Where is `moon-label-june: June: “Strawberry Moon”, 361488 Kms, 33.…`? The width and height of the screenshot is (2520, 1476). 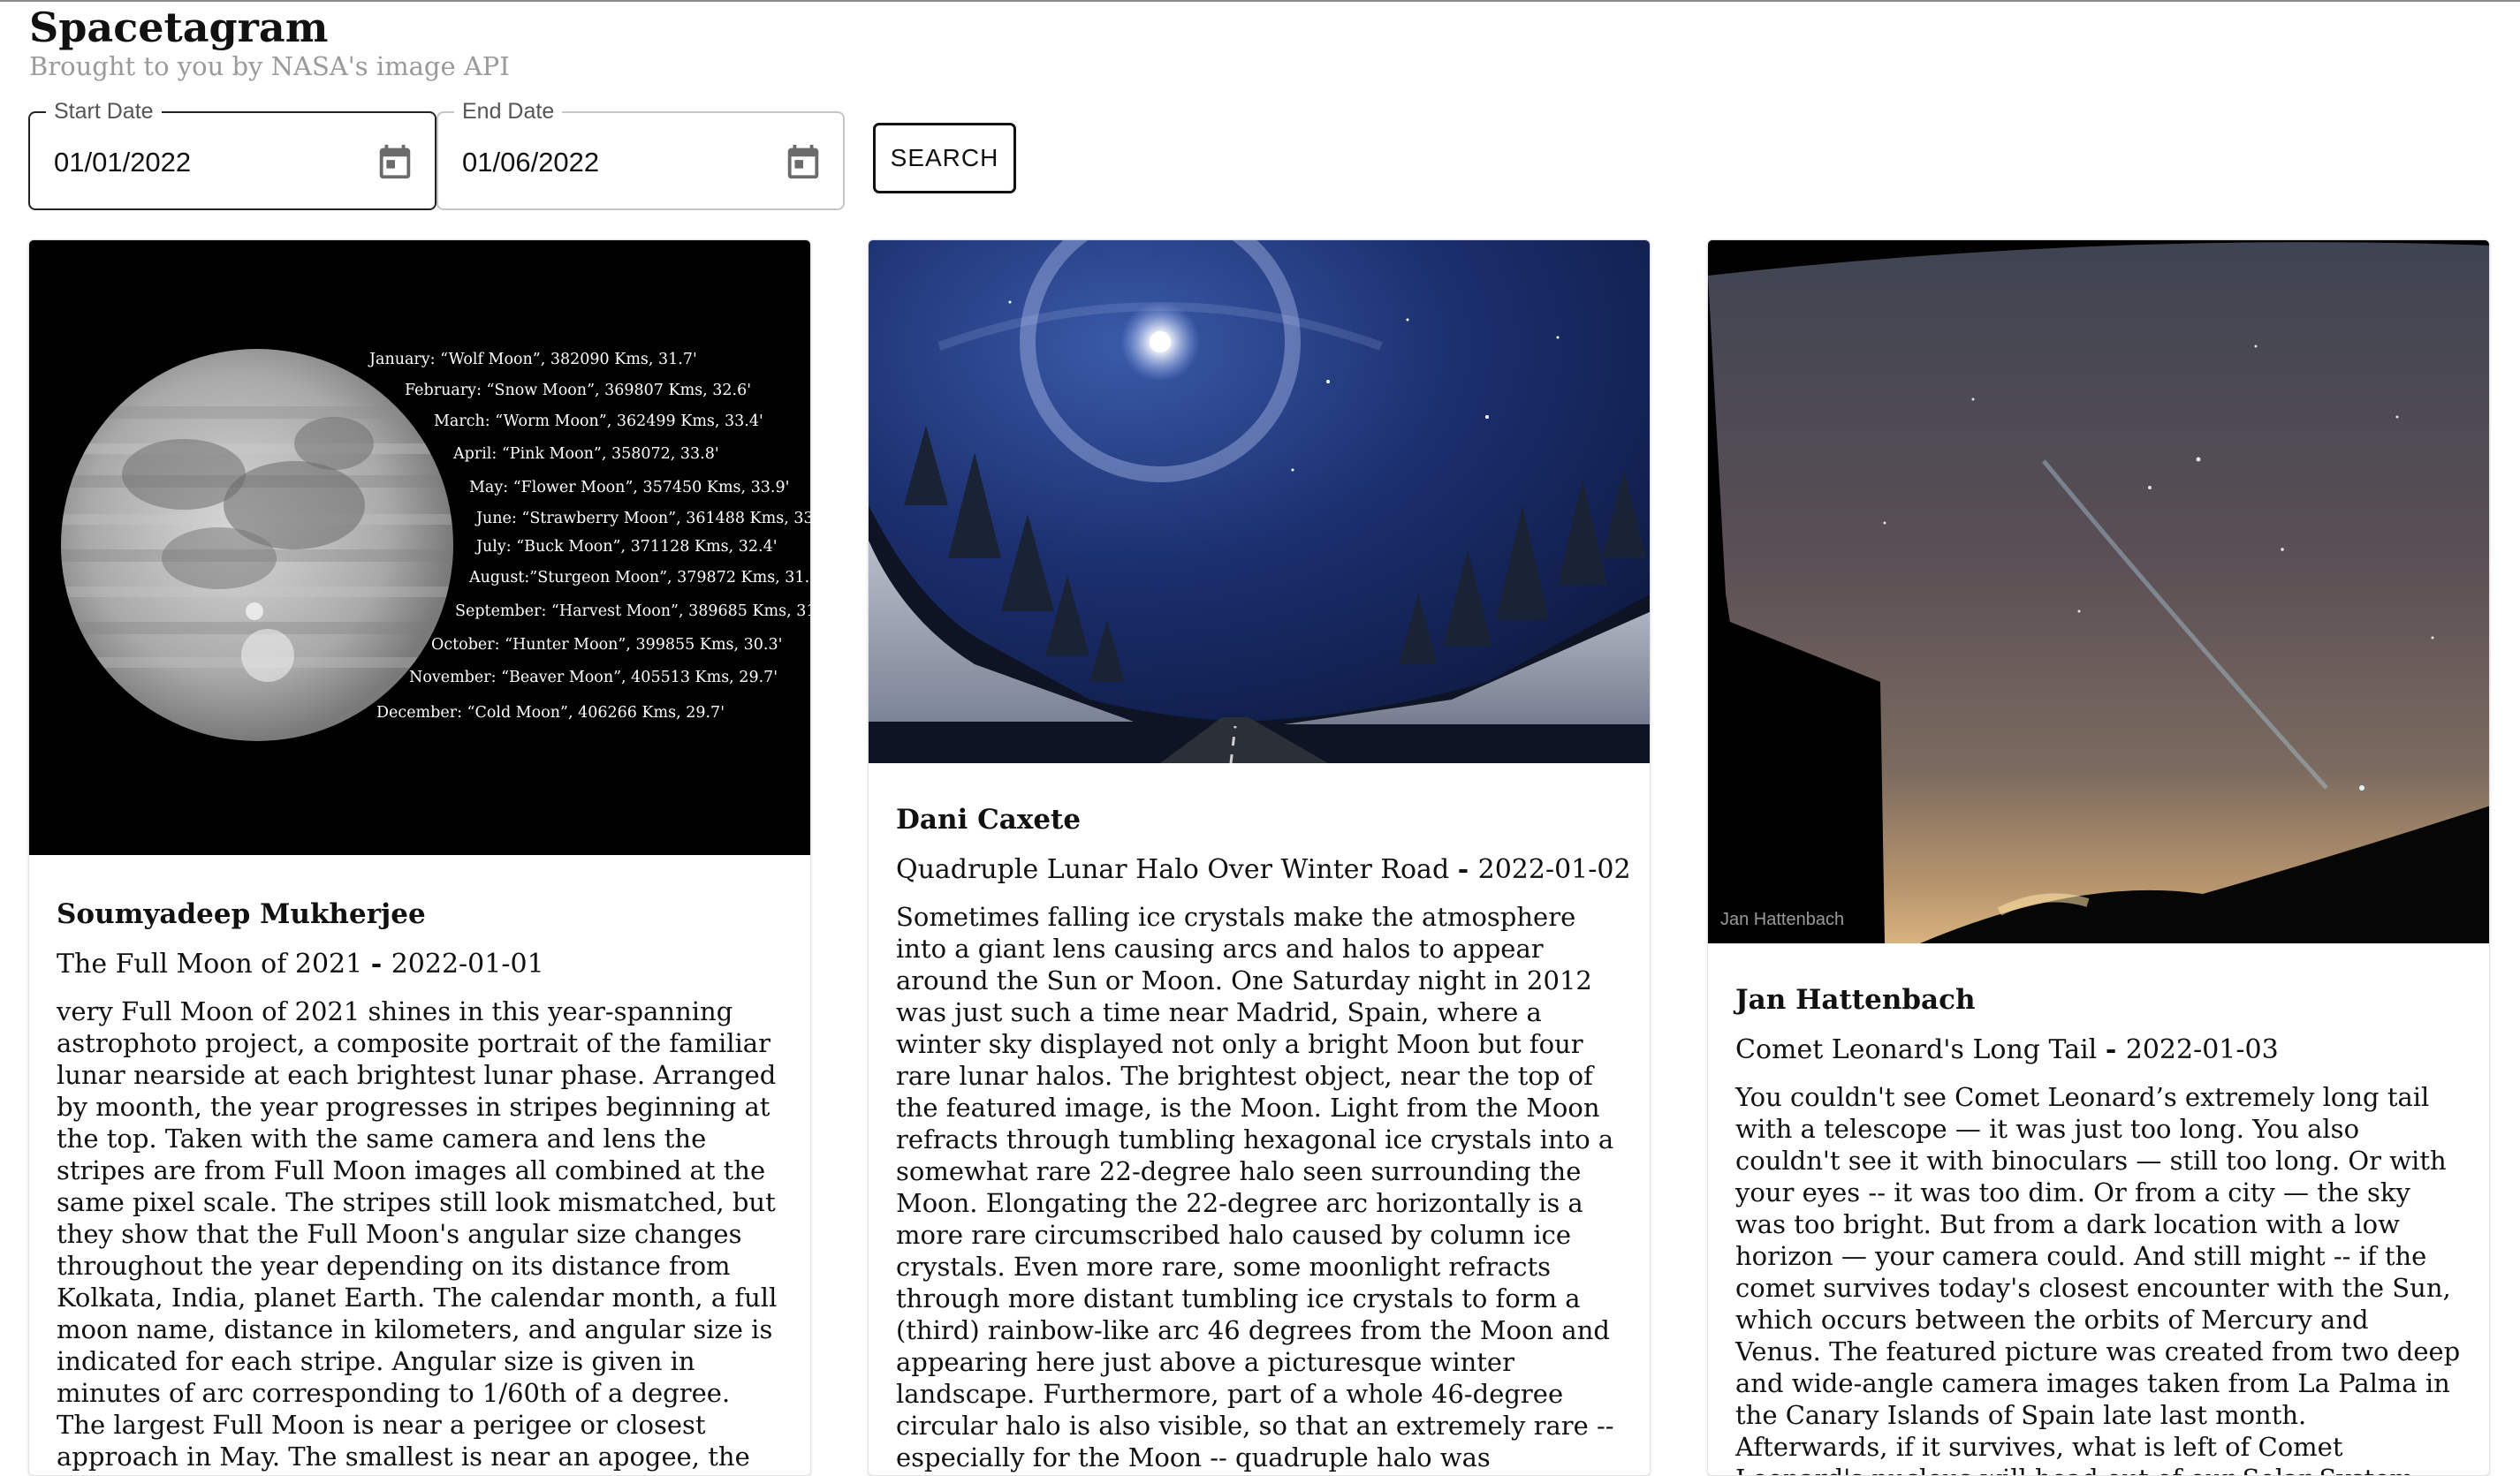
moon-label-june: June: “Strawberry Moon”, 361488 Kms, 33.… is located at coordinates (642, 518).